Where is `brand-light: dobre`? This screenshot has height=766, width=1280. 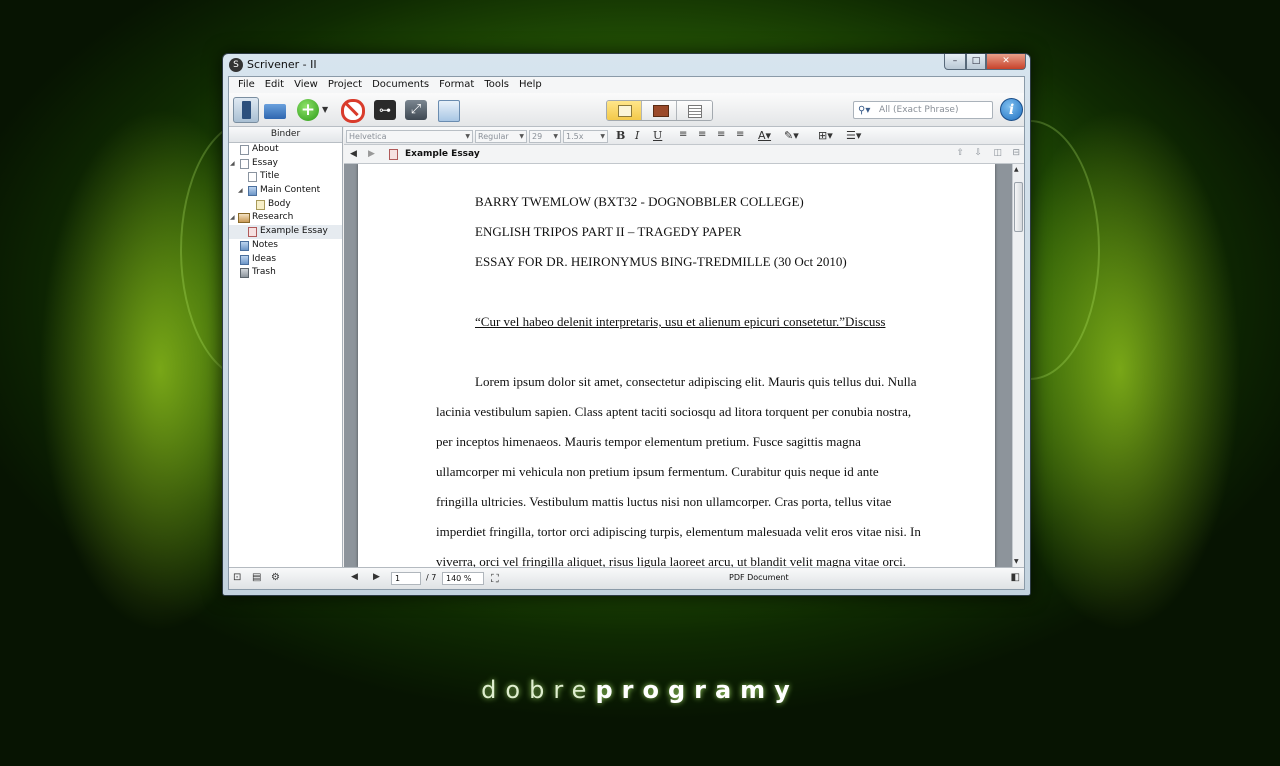
brand-light: dobre is located at coordinates (538, 690).